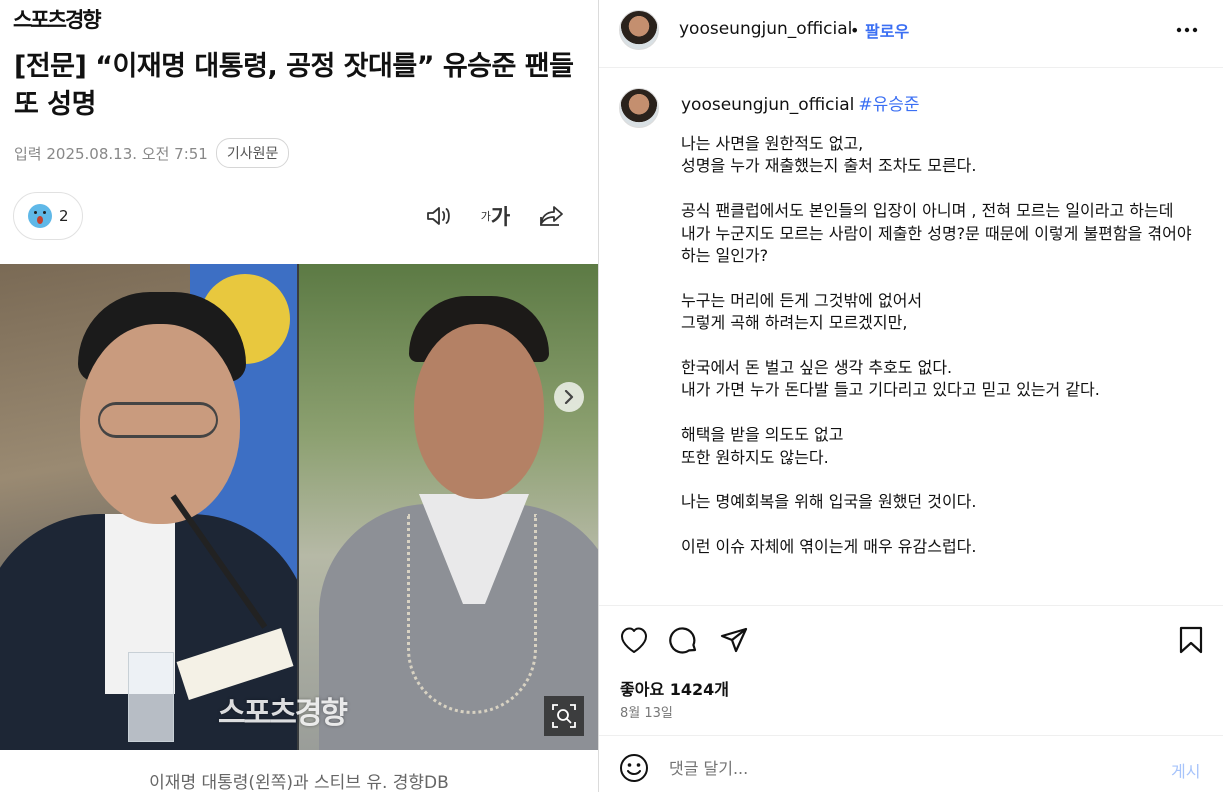 Image resolution: width=1223 pixels, height=792 pixels. I want to click on chevron-right-icon, so click(569, 397).